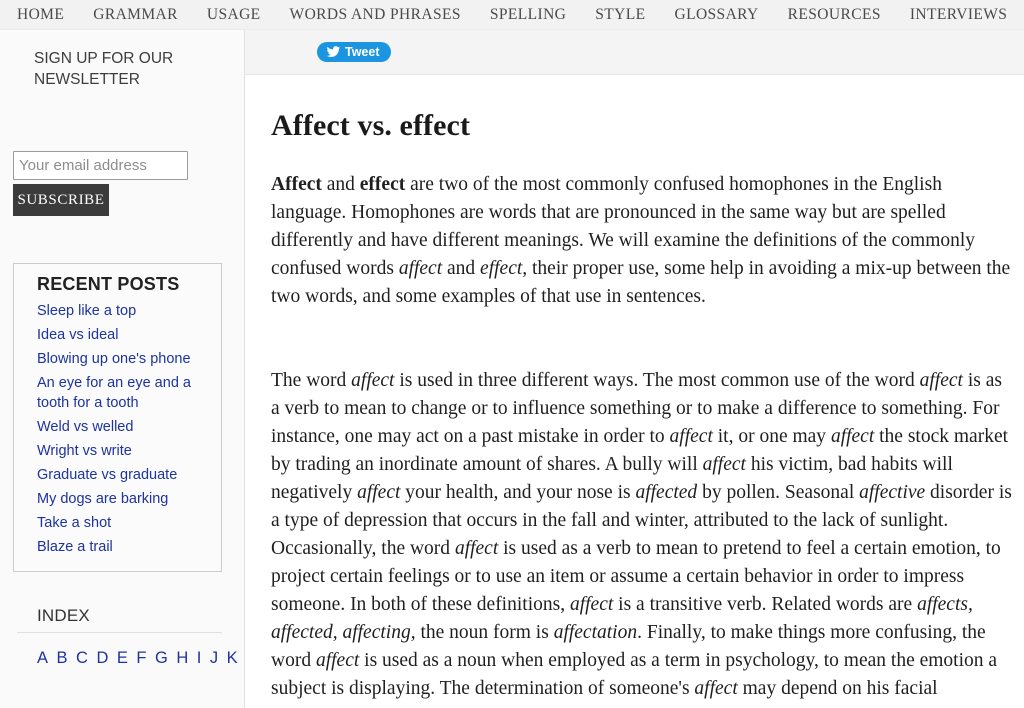  I want to click on nav-item-grammar: GRAMMAR, so click(135, 15).